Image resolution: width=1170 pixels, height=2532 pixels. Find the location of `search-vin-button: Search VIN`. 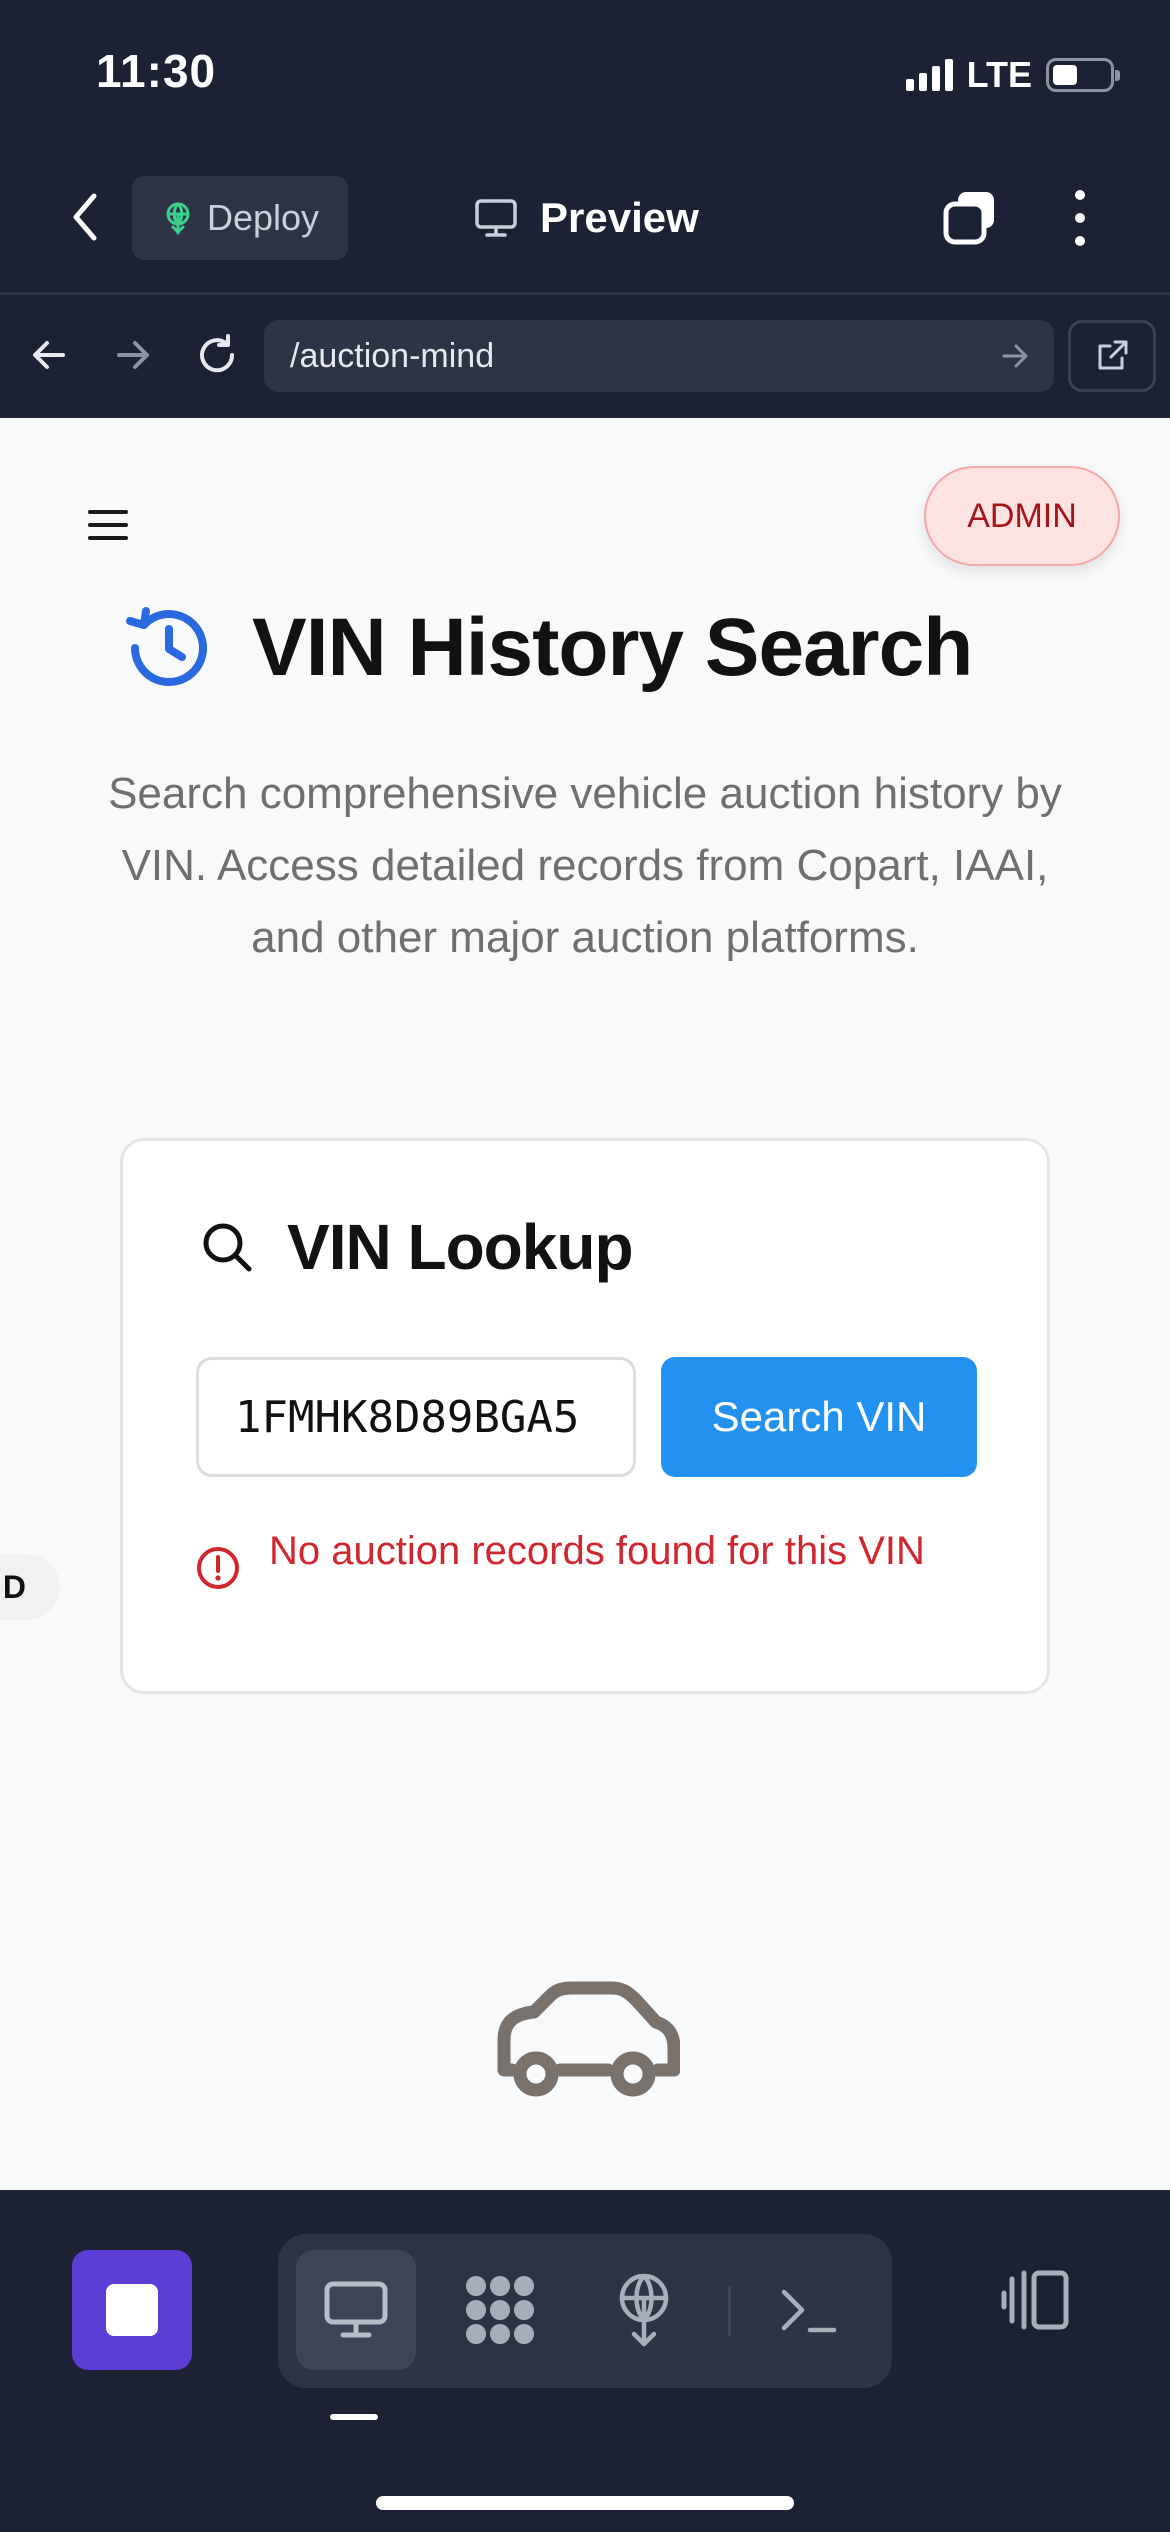

search-vin-button: Search VIN is located at coordinates (819, 1417).